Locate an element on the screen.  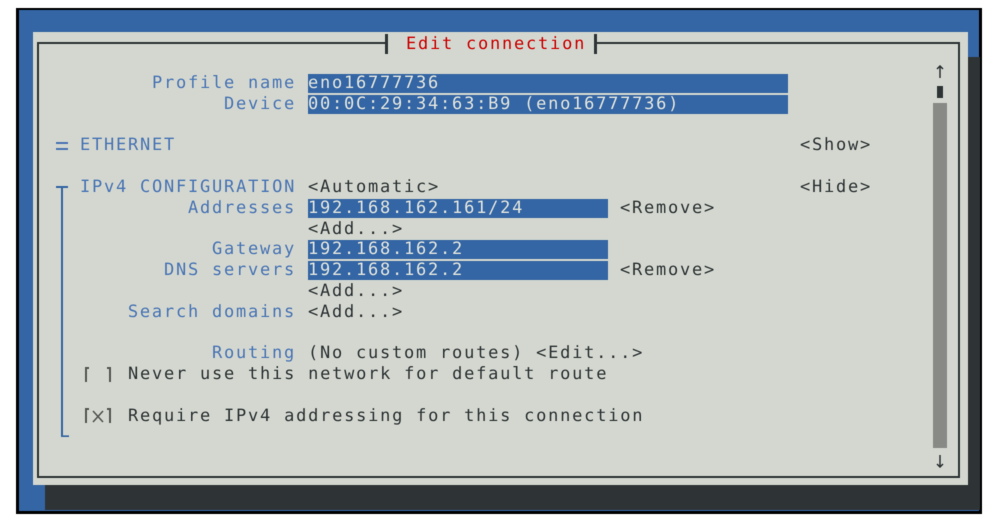
profile-name-field: eno16777736 is located at coordinates (548, 83).